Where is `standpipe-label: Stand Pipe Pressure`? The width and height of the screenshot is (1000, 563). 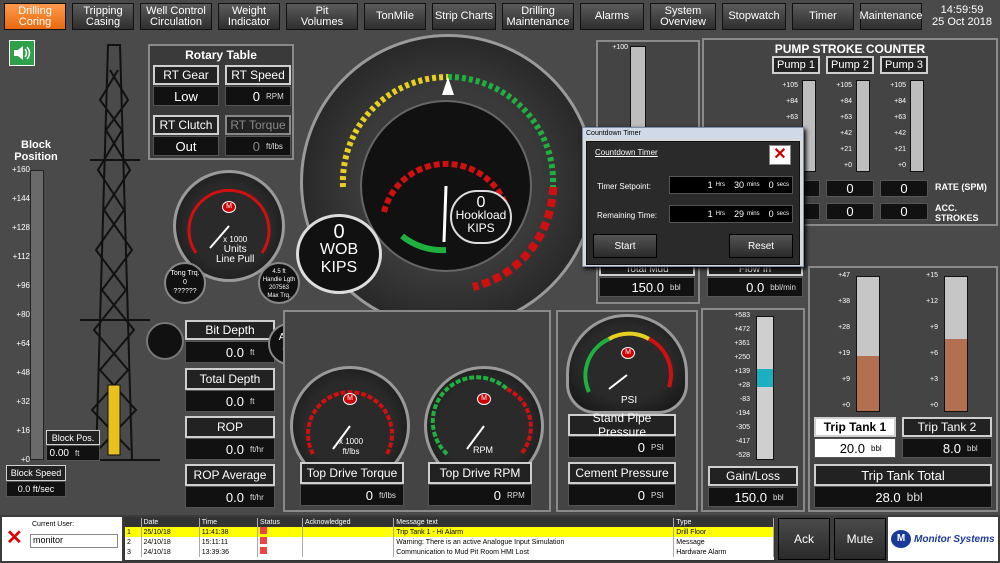
standpipe-label: Stand Pipe Pressure is located at coordinates (622, 425).